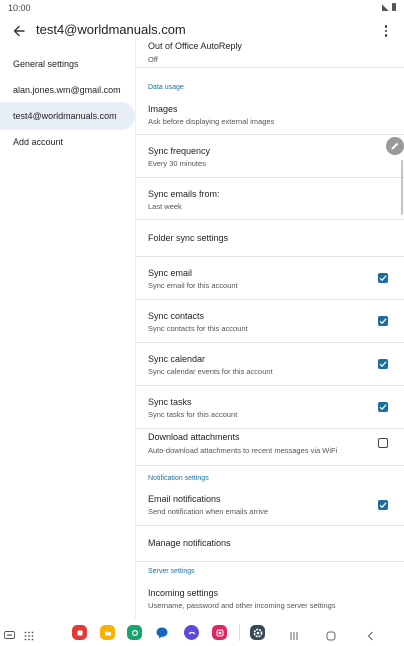 Image resolution: width=404 pixels, height=646 pixels. I want to click on setting-title: Sync email, so click(170, 273).